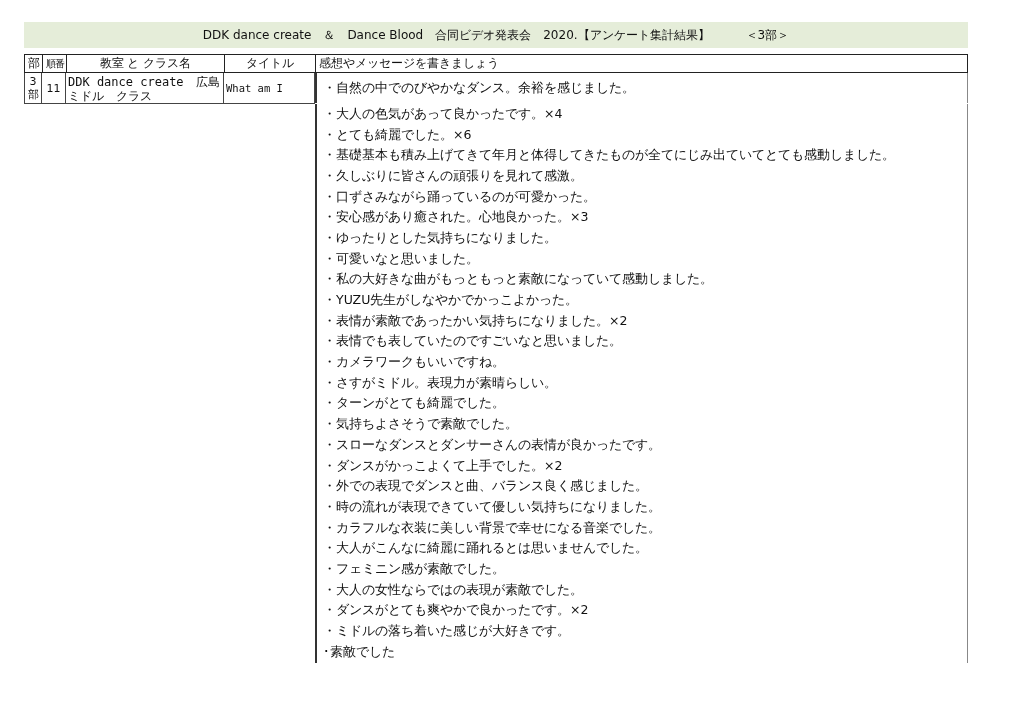  I want to click on comment-text: ・私の大好きな曲がもっともっと素敵になっていて感動しました。, so click(641, 280).